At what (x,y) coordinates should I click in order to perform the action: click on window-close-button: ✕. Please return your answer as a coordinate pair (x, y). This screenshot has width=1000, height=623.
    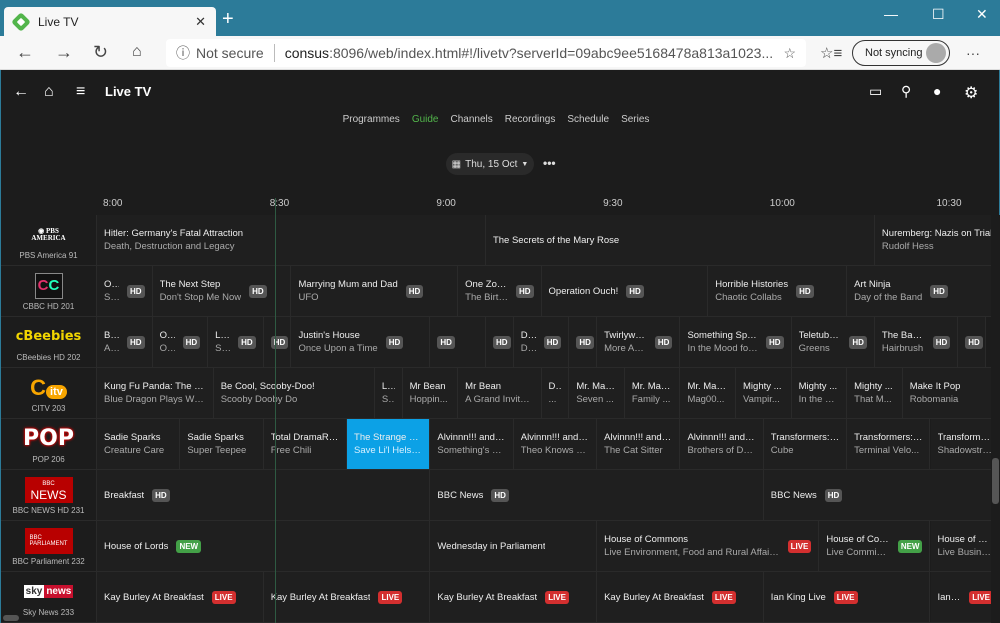
    Looking at the image, I should click on (982, 14).